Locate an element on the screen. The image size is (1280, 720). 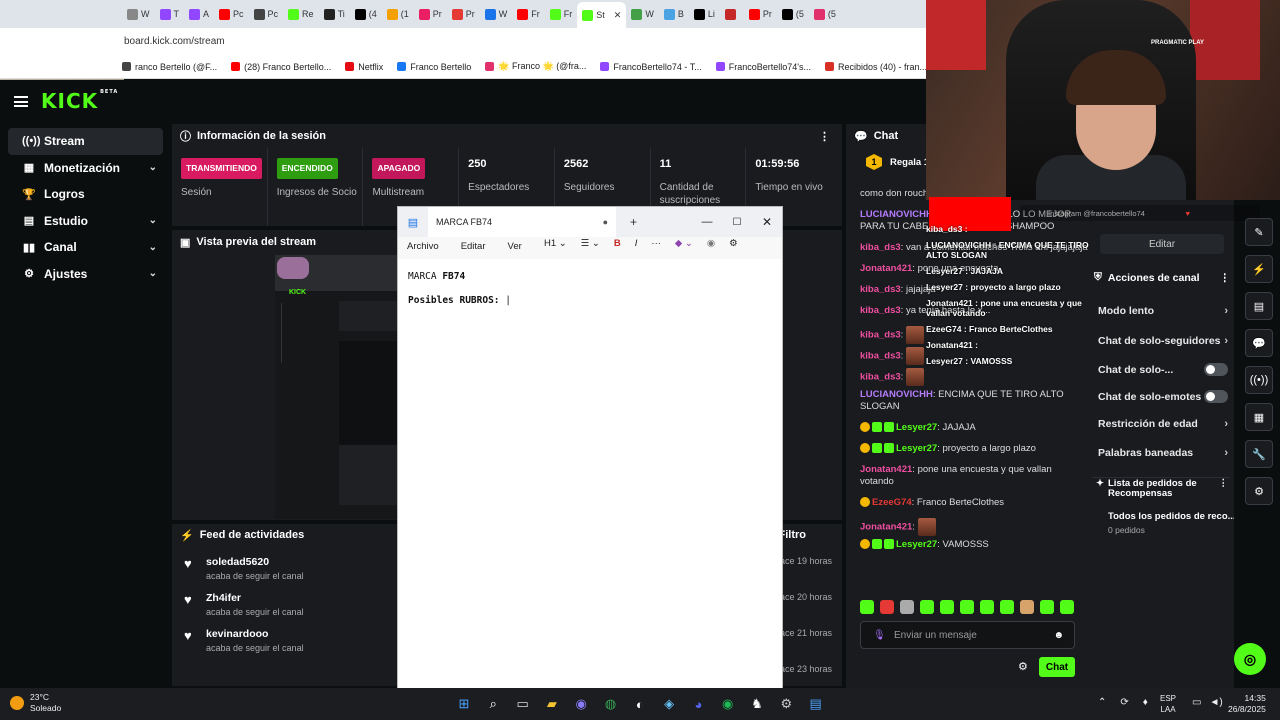
browser-tab: Ti is located at coordinates (334, 14).